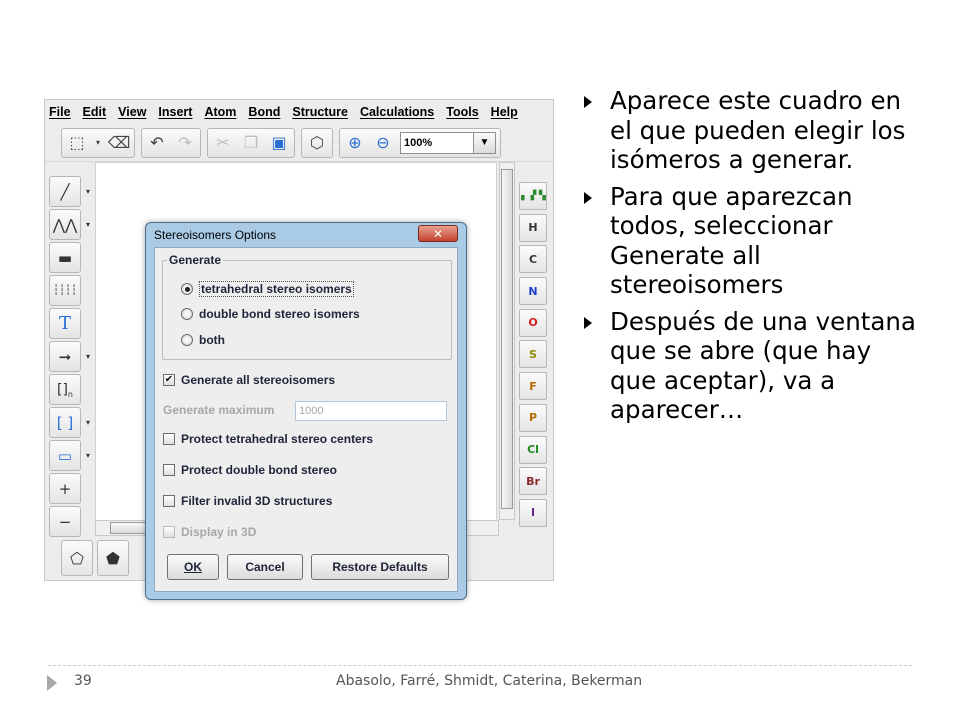  I want to click on zoom-dropdown-icon: ▼, so click(485, 142).